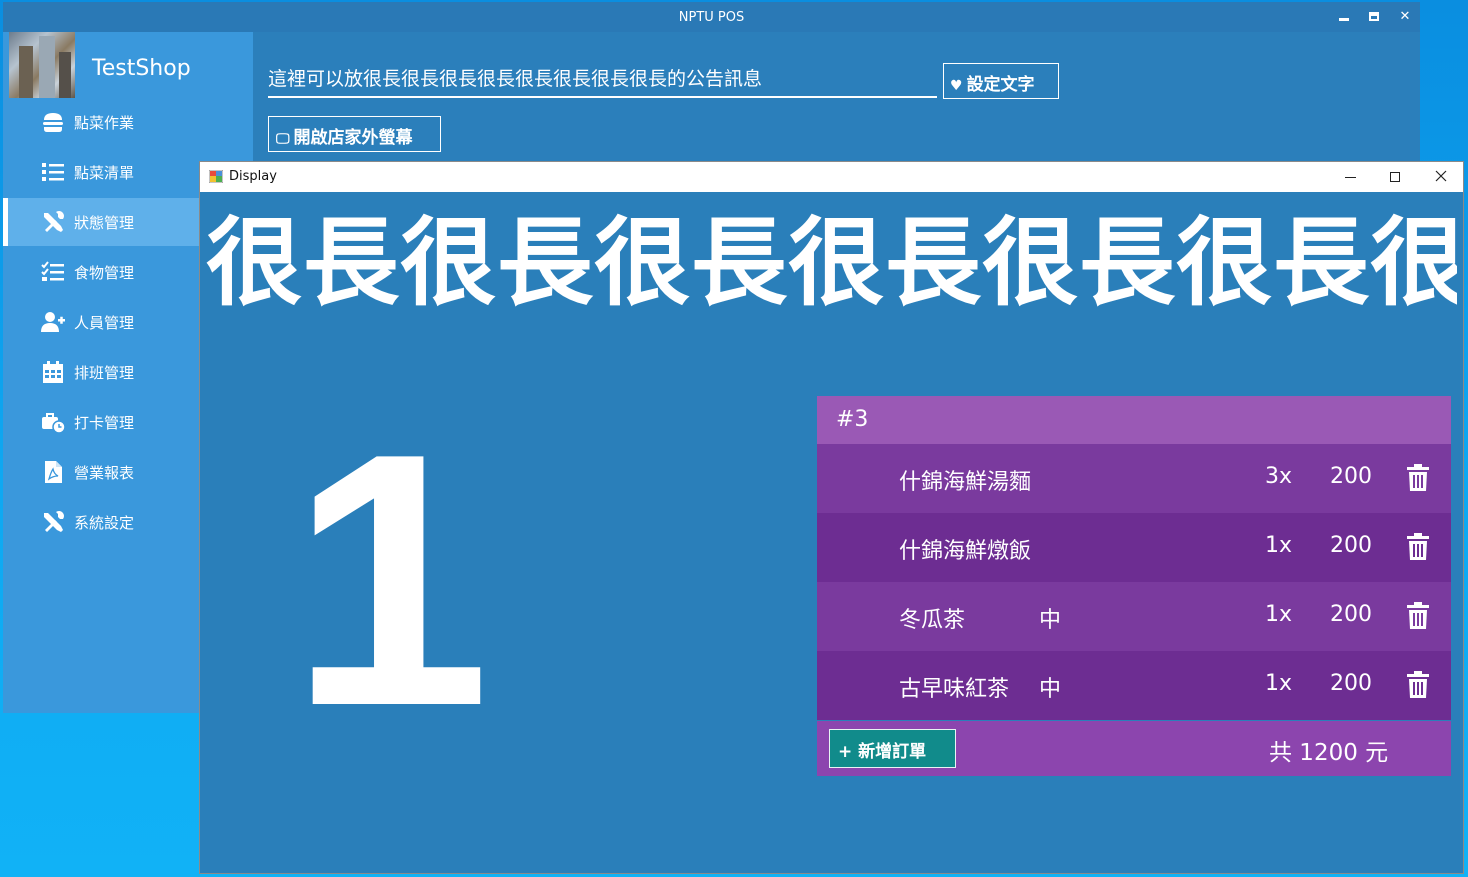  Describe the element at coordinates (892, 748) in the screenshot. I see `add-order-button: + 新增訂單` at that location.